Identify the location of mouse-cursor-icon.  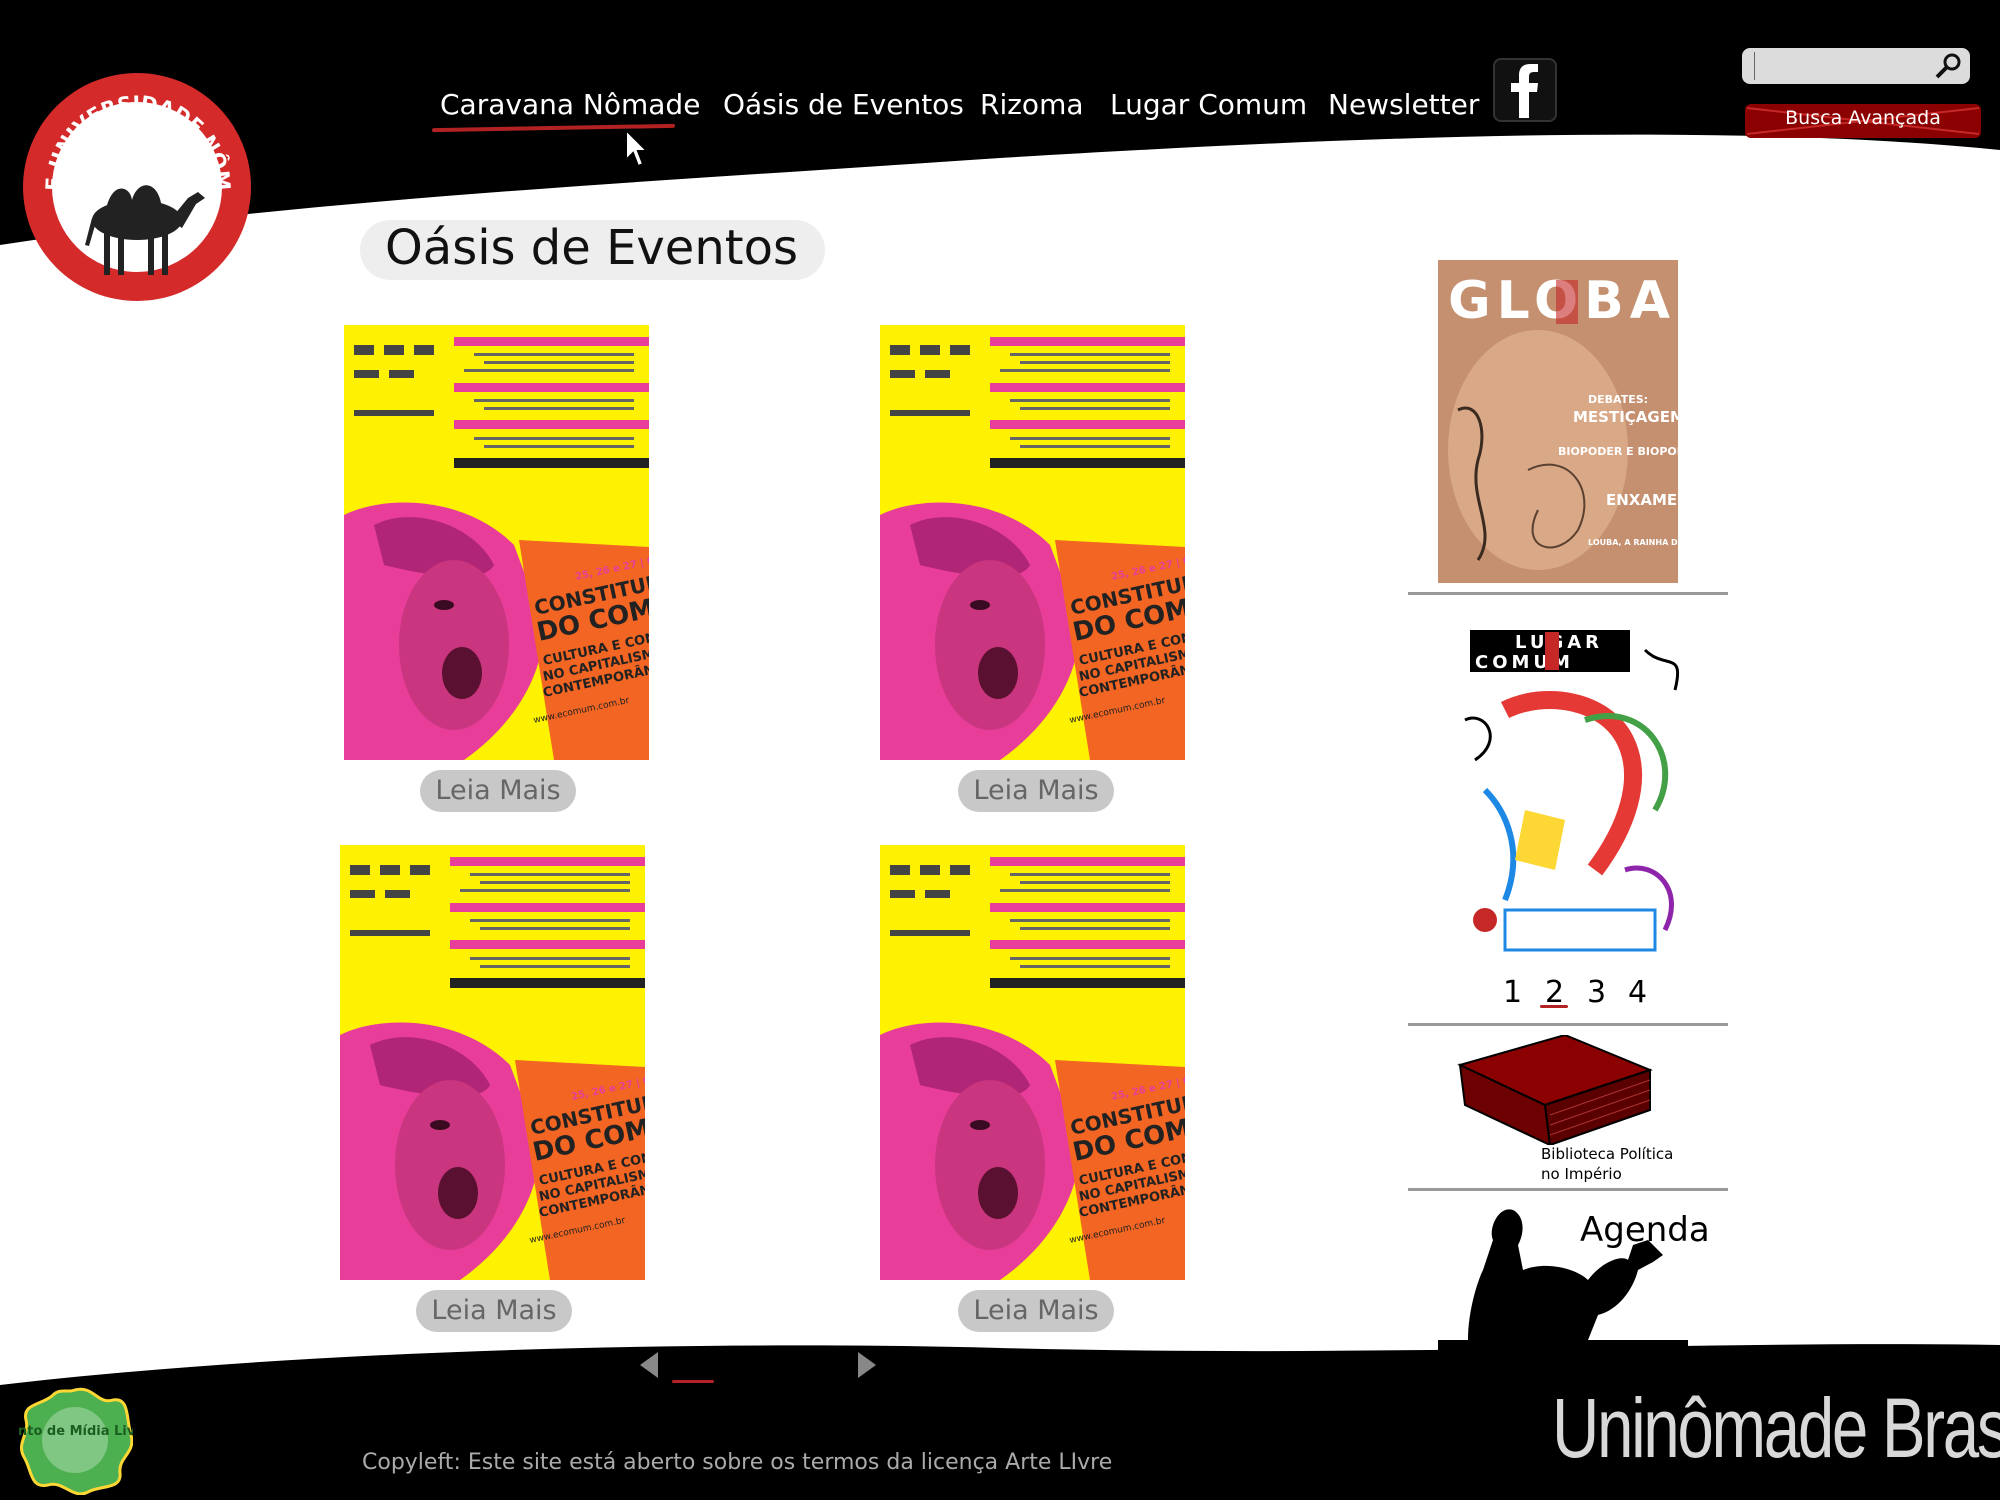
(637, 148).